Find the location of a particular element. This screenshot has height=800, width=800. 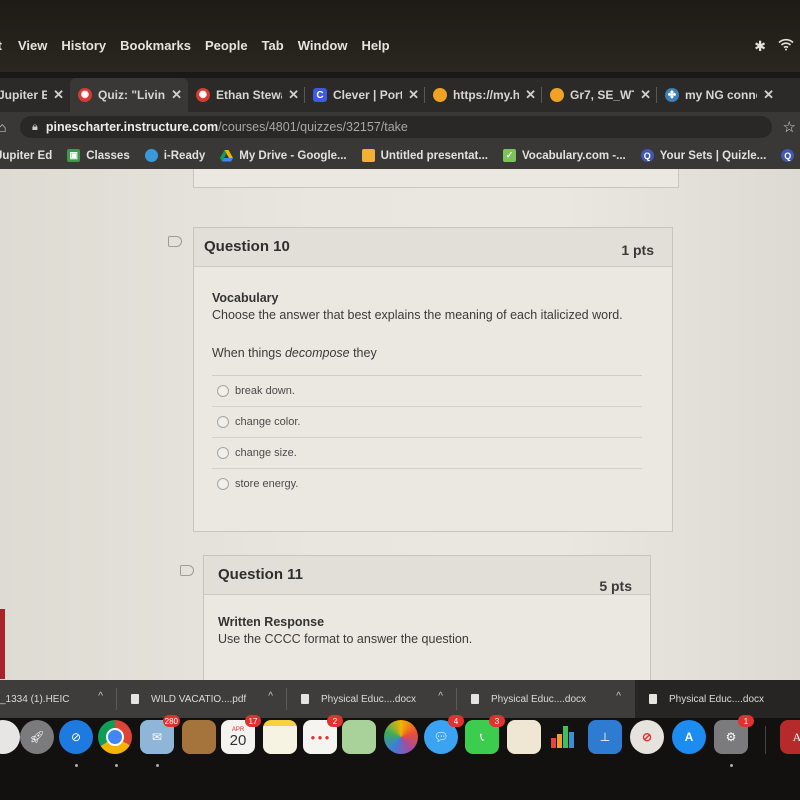

tab-quiz-living: ✺ Quiz: "Living ✕ is located at coordinates (129, 95).